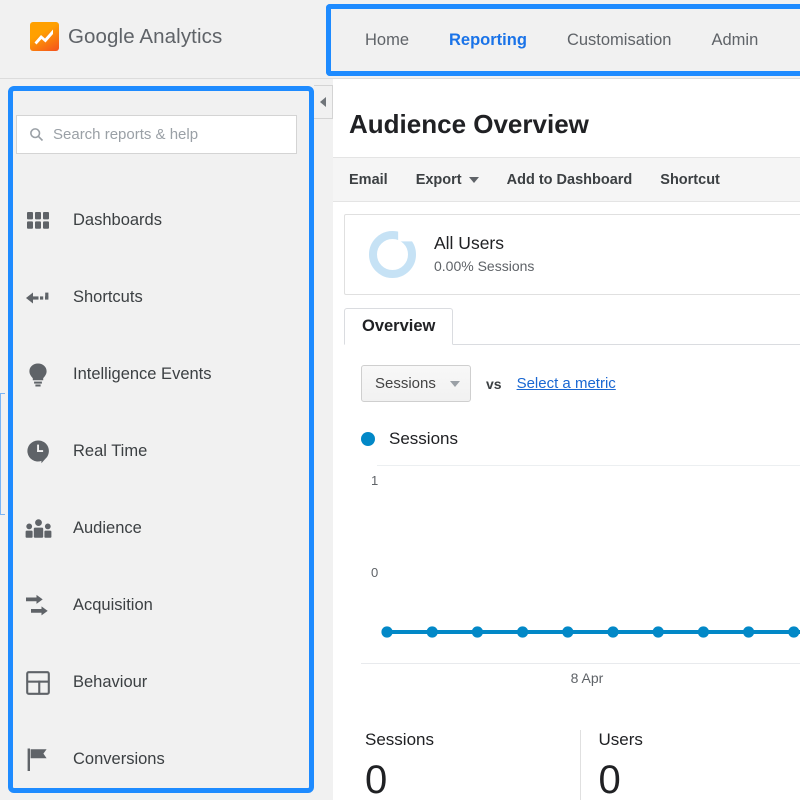 Image resolution: width=800 pixels, height=800 pixels. Describe the element at coordinates (368, 439) in the screenshot. I see `legend-swatch` at that location.